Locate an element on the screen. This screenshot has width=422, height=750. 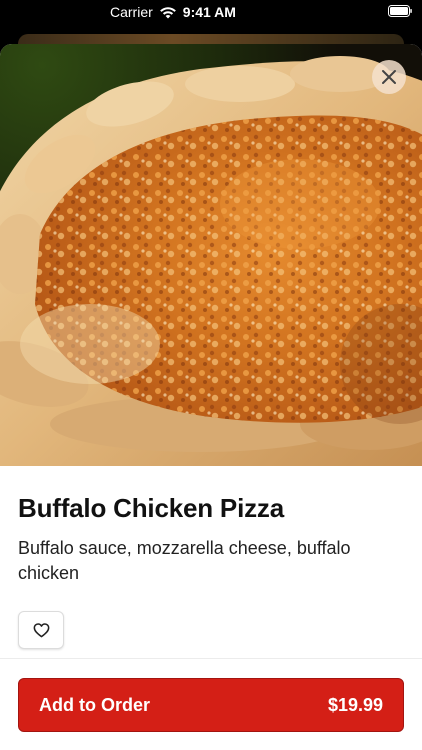
carrier-label: Carrier is located at coordinates (131, 12).